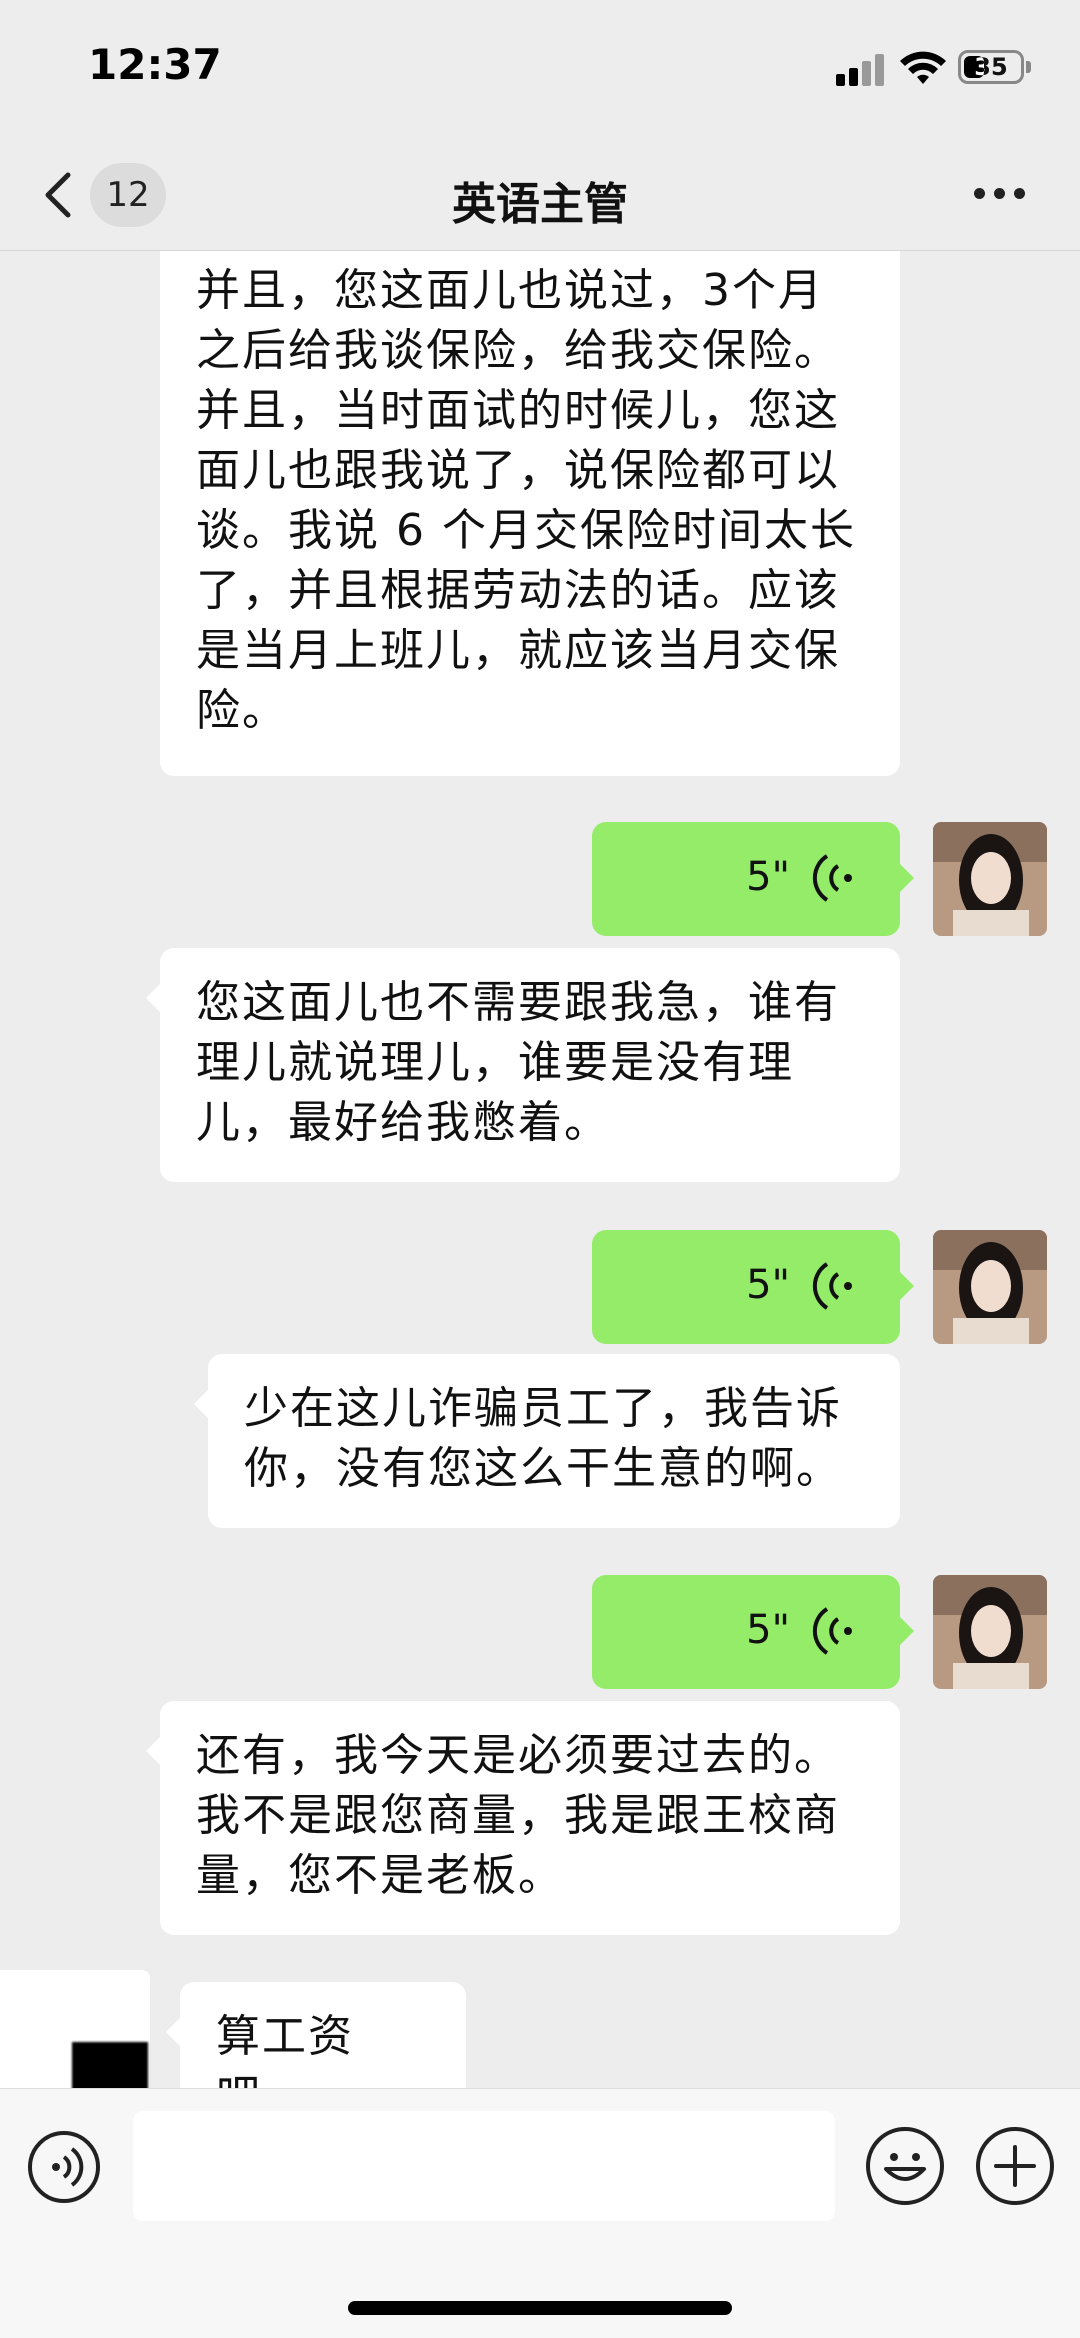 This screenshot has height=2338, width=1080. What do you see at coordinates (540, 2308) in the screenshot?
I see `home-indicator` at bounding box center [540, 2308].